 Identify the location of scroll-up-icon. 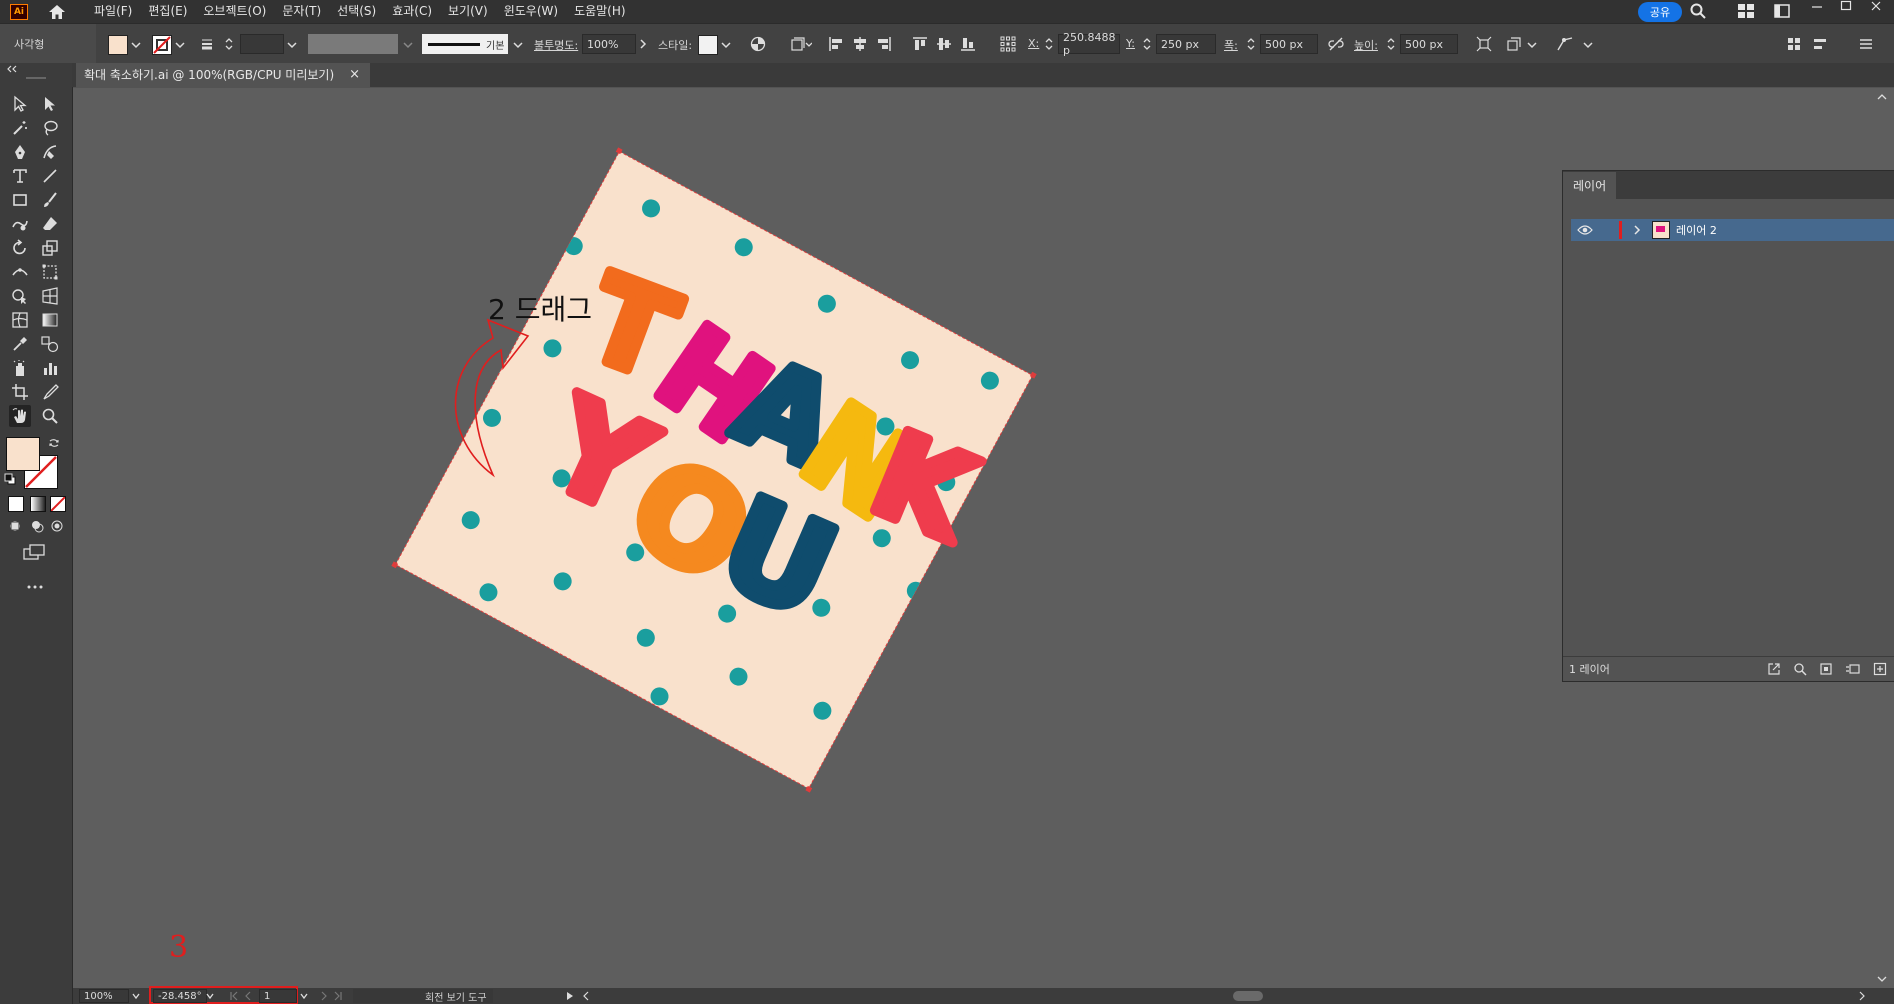
(1882, 97).